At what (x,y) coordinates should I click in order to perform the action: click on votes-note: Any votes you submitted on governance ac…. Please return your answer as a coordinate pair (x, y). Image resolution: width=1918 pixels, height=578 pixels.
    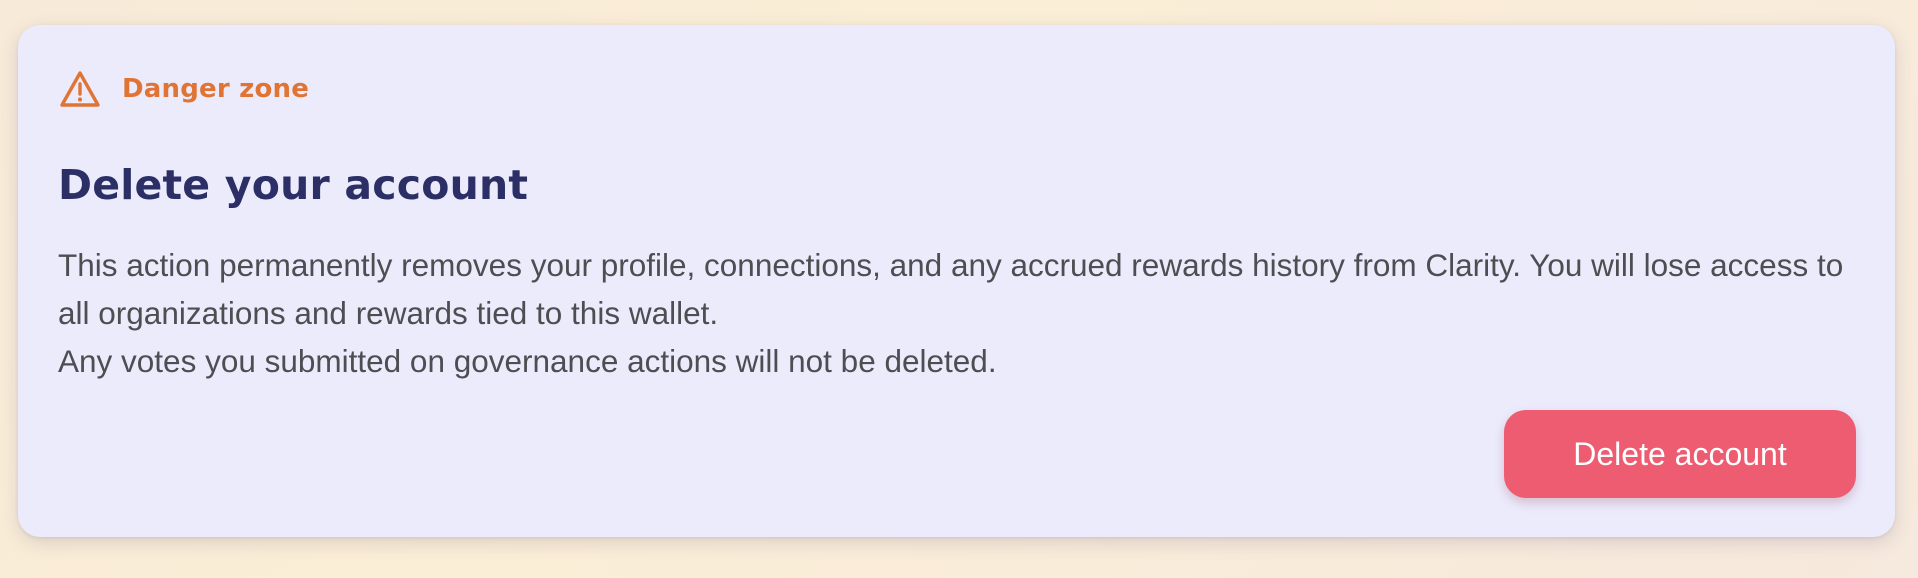
    Looking at the image, I should click on (527, 361).